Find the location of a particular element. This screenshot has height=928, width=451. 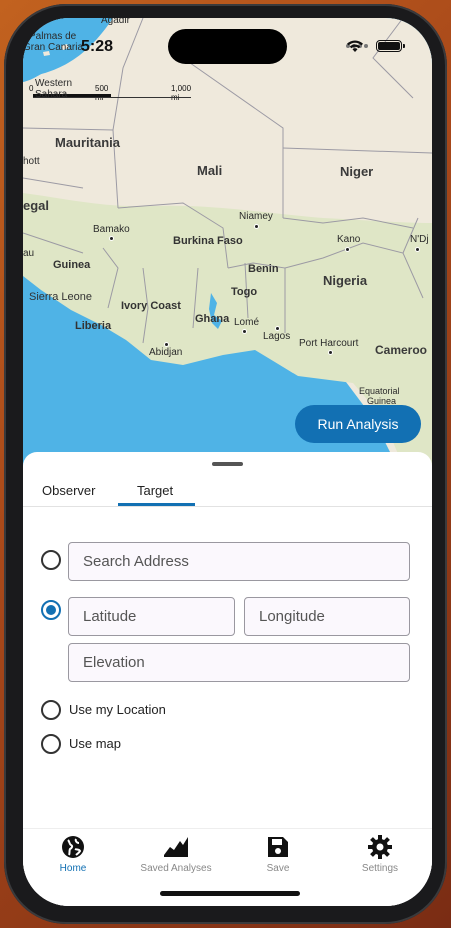

radio-use-my-location is located at coordinates (51, 710).